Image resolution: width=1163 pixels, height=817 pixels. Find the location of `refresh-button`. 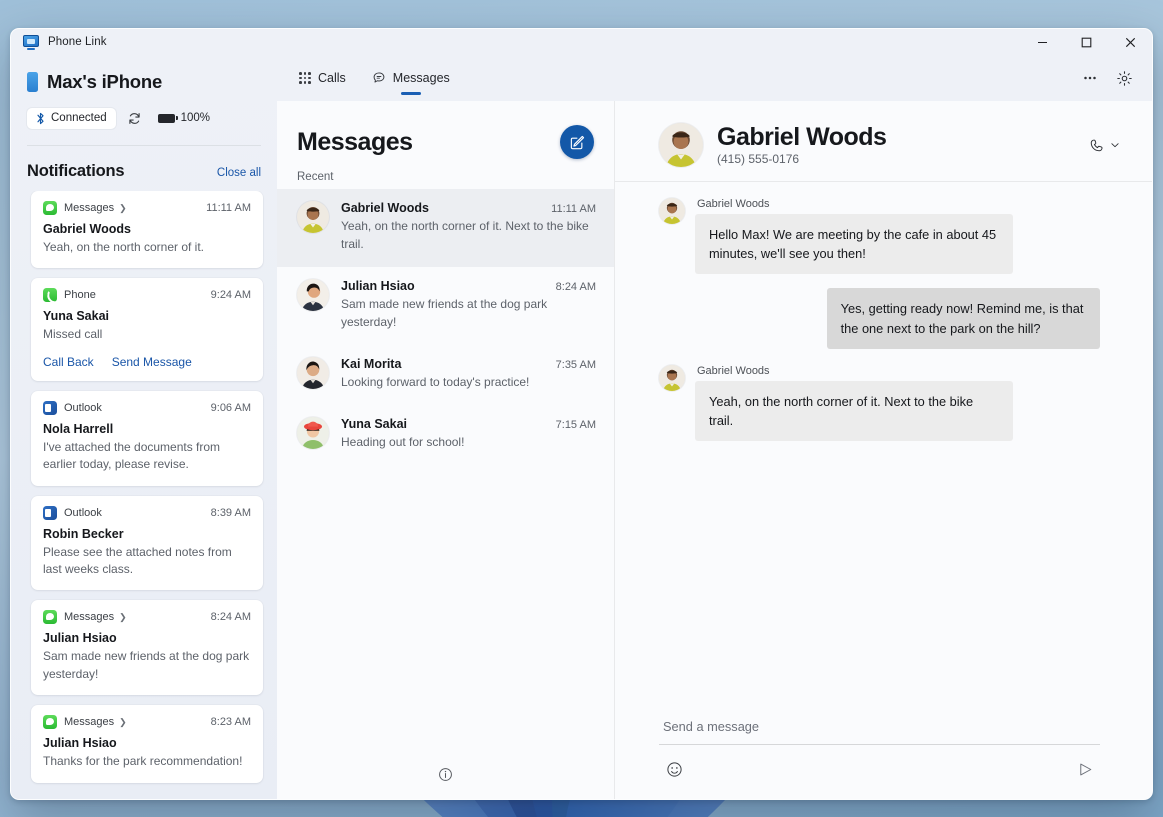

refresh-button is located at coordinates (135, 118).